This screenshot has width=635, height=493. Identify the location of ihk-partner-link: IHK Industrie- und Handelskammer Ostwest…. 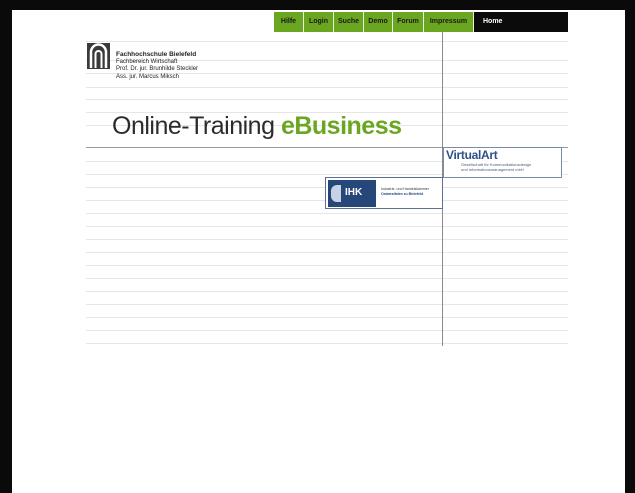
(384, 193).